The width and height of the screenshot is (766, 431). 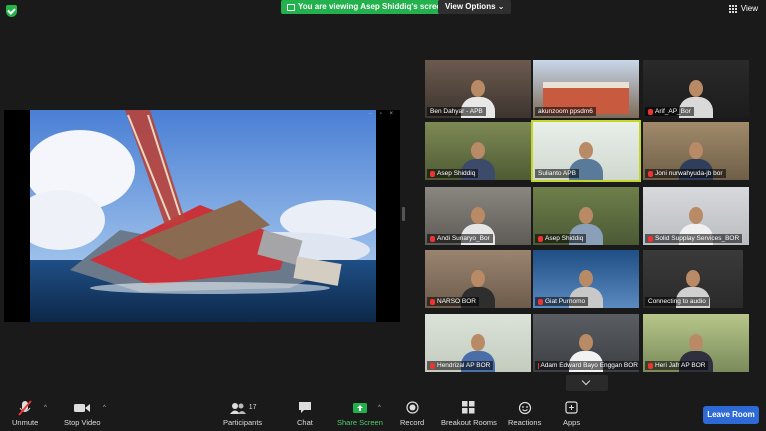 I want to click on participant-name-label: Heri Jafr AP BOR, so click(x=680, y=365).